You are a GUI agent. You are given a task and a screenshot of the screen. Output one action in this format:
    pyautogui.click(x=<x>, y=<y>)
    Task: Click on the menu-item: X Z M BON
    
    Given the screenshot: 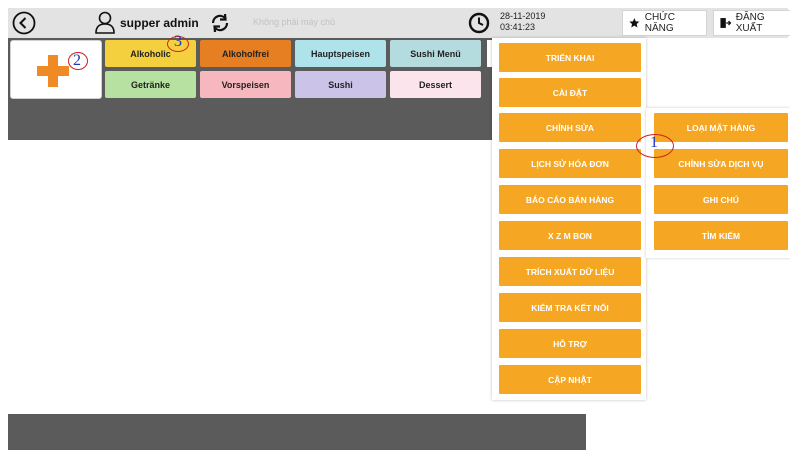 What is the action you would take?
    pyautogui.click(x=570, y=235)
    